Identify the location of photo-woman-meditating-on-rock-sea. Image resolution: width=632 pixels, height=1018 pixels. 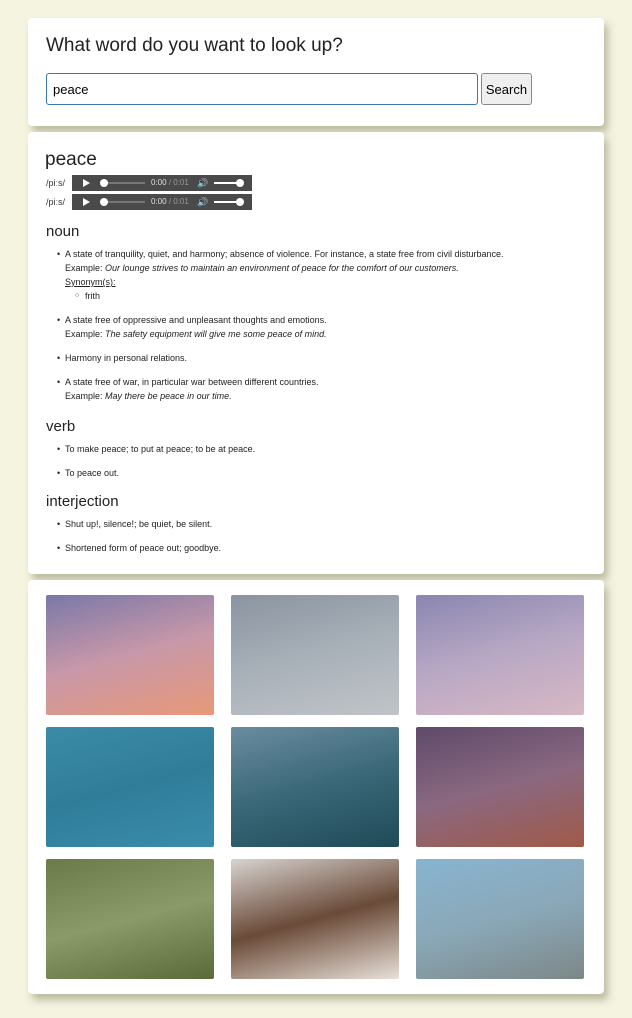
(500, 919).